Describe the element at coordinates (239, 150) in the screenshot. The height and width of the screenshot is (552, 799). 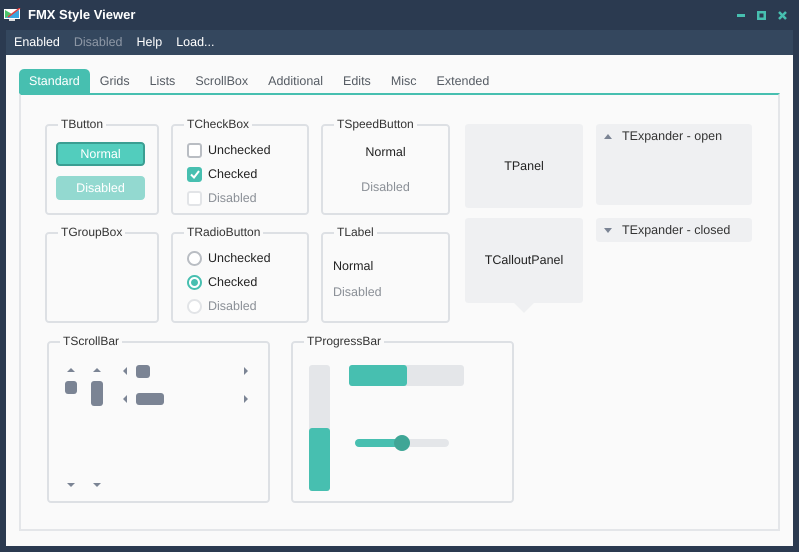
I see `checkbox-label: Unchecked` at that location.